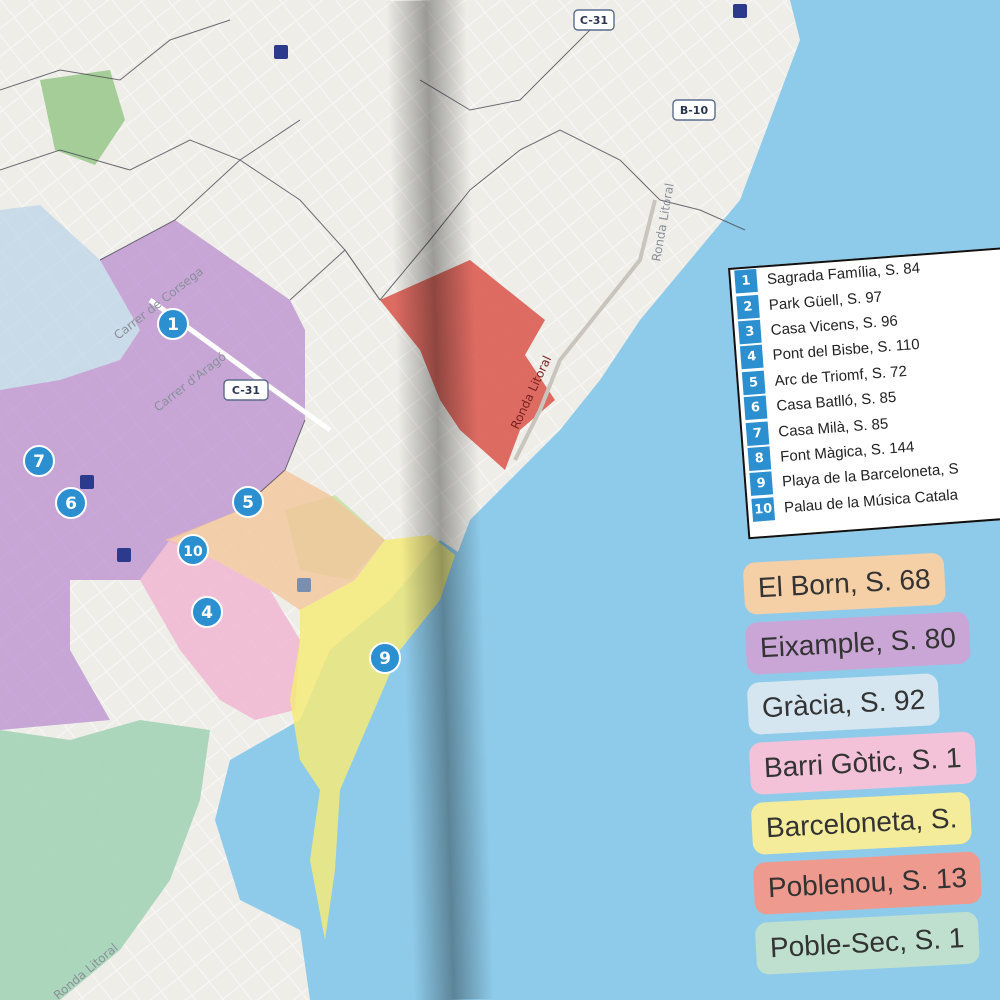  I want to click on poi-marker-1: 1, so click(173, 324).